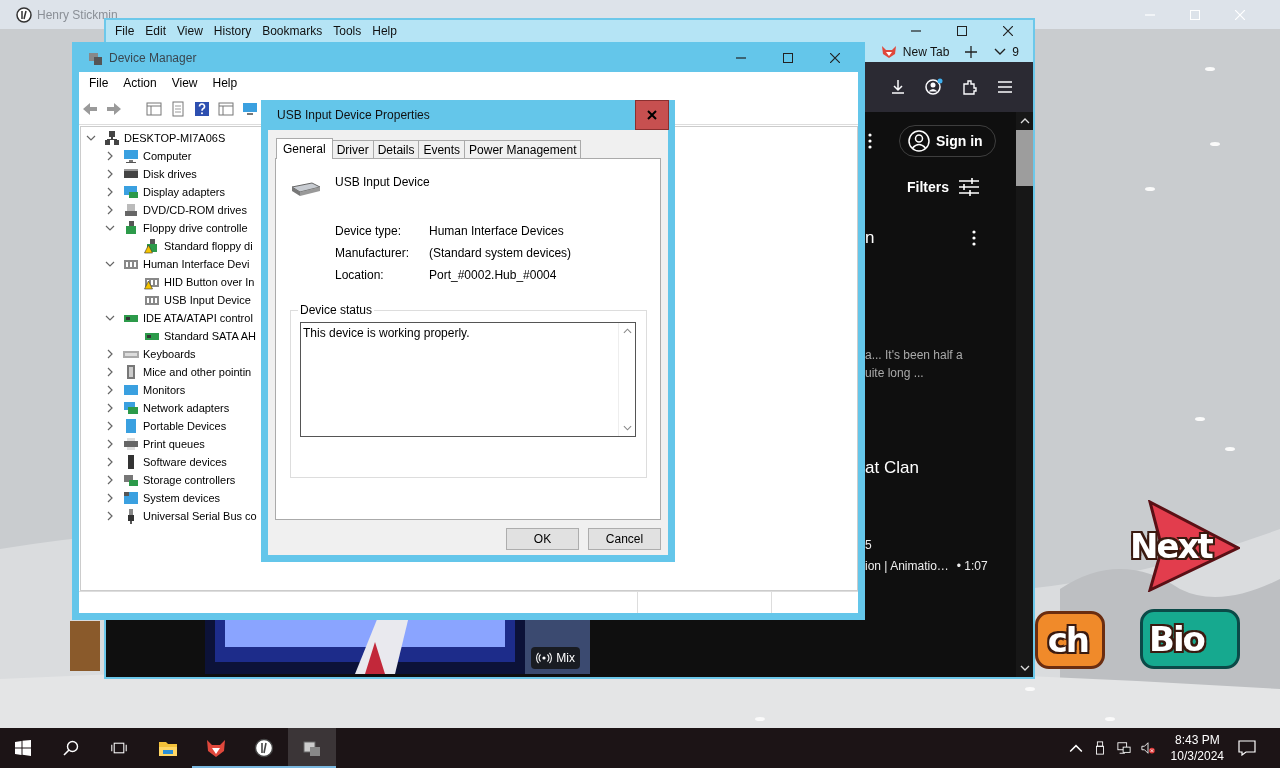  Describe the element at coordinates (1147, 748) in the screenshot. I see `volume-muted-icon` at that location.